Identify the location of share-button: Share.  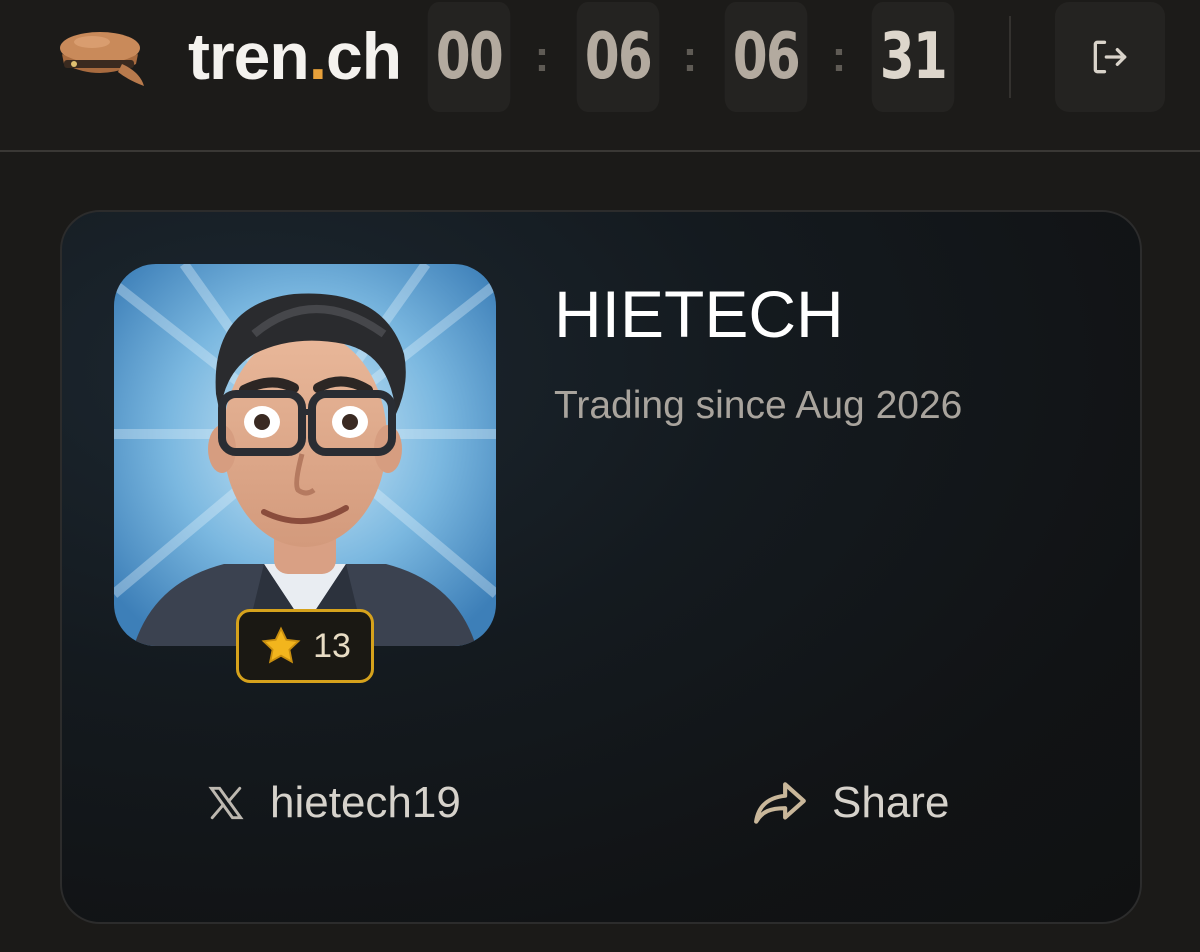
(850, 803).